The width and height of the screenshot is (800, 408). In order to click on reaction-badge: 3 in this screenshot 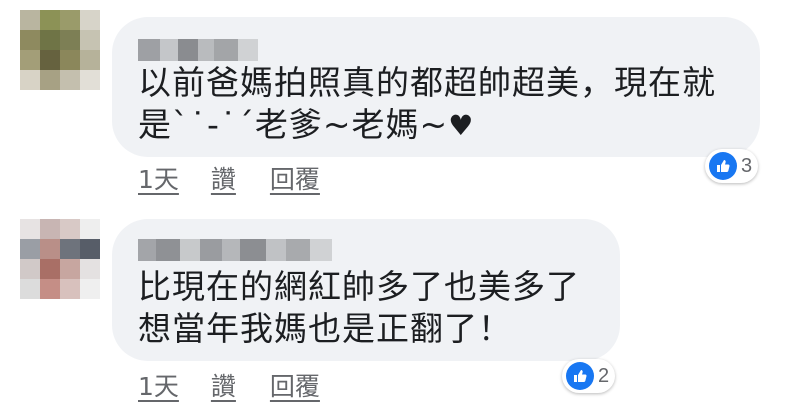, I will do `click(732, 166)`.